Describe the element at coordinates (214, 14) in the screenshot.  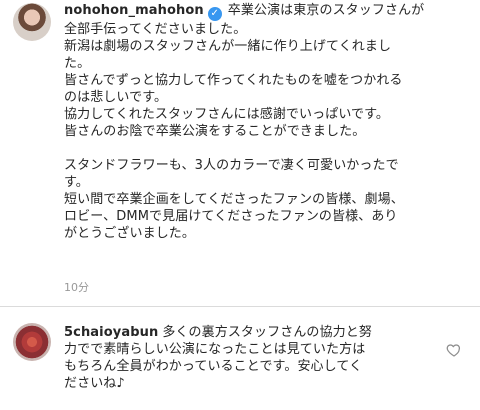
I see `verified-badge-icon: ✓` at that location.